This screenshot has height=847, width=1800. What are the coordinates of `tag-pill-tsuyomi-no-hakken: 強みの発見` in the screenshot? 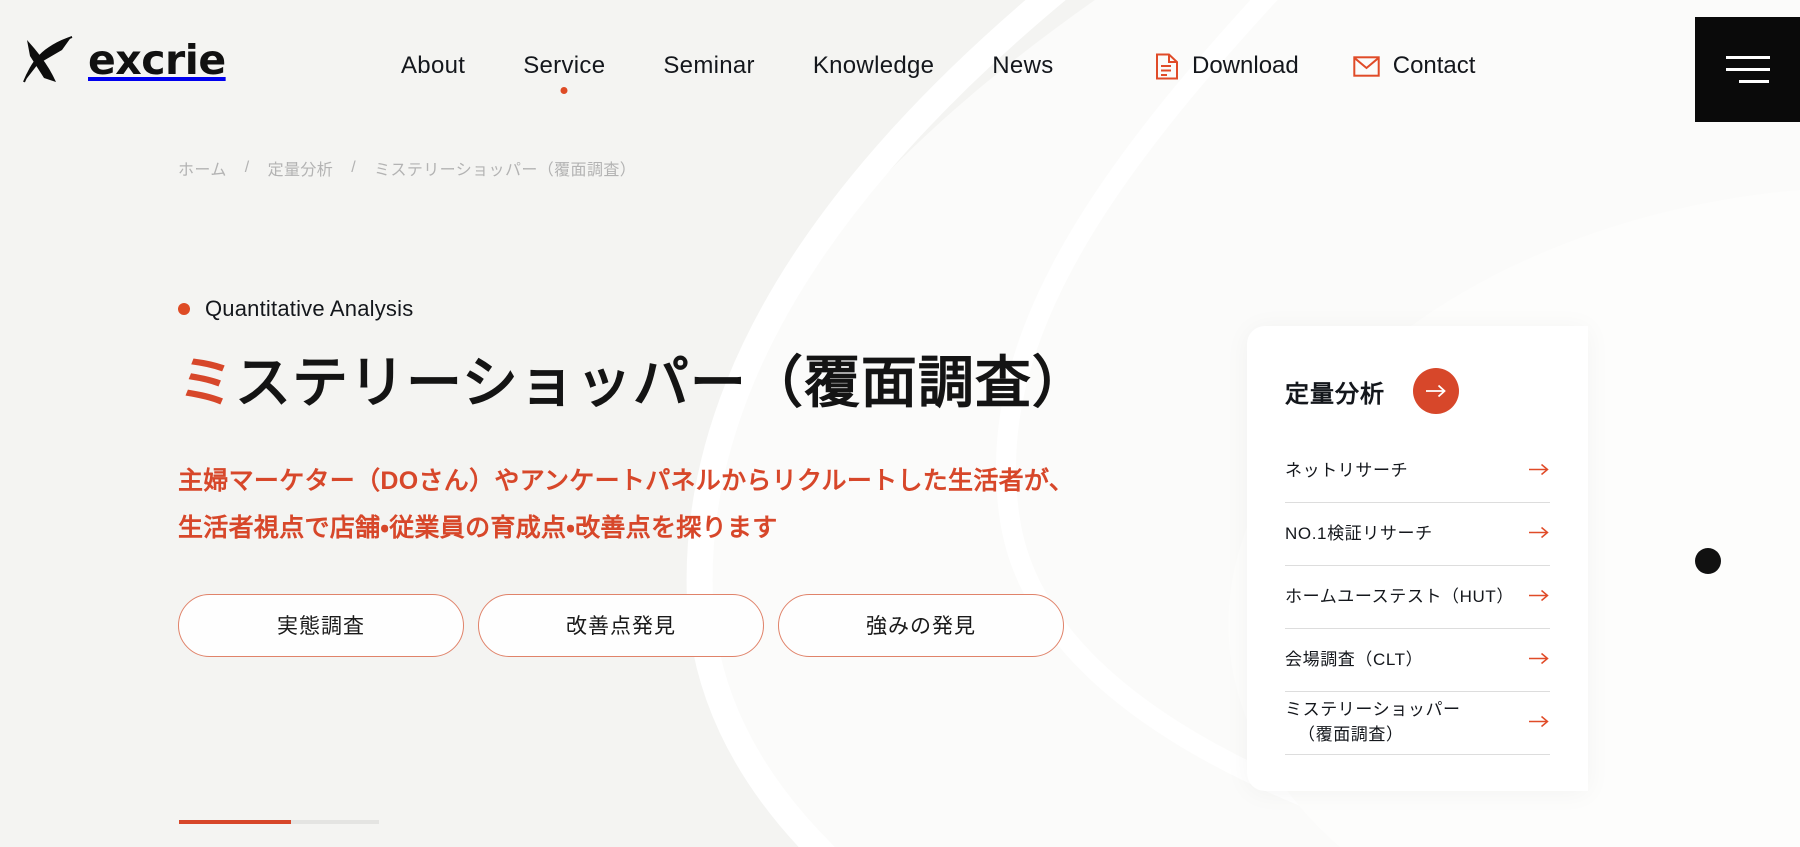 It's located at (921, 625).